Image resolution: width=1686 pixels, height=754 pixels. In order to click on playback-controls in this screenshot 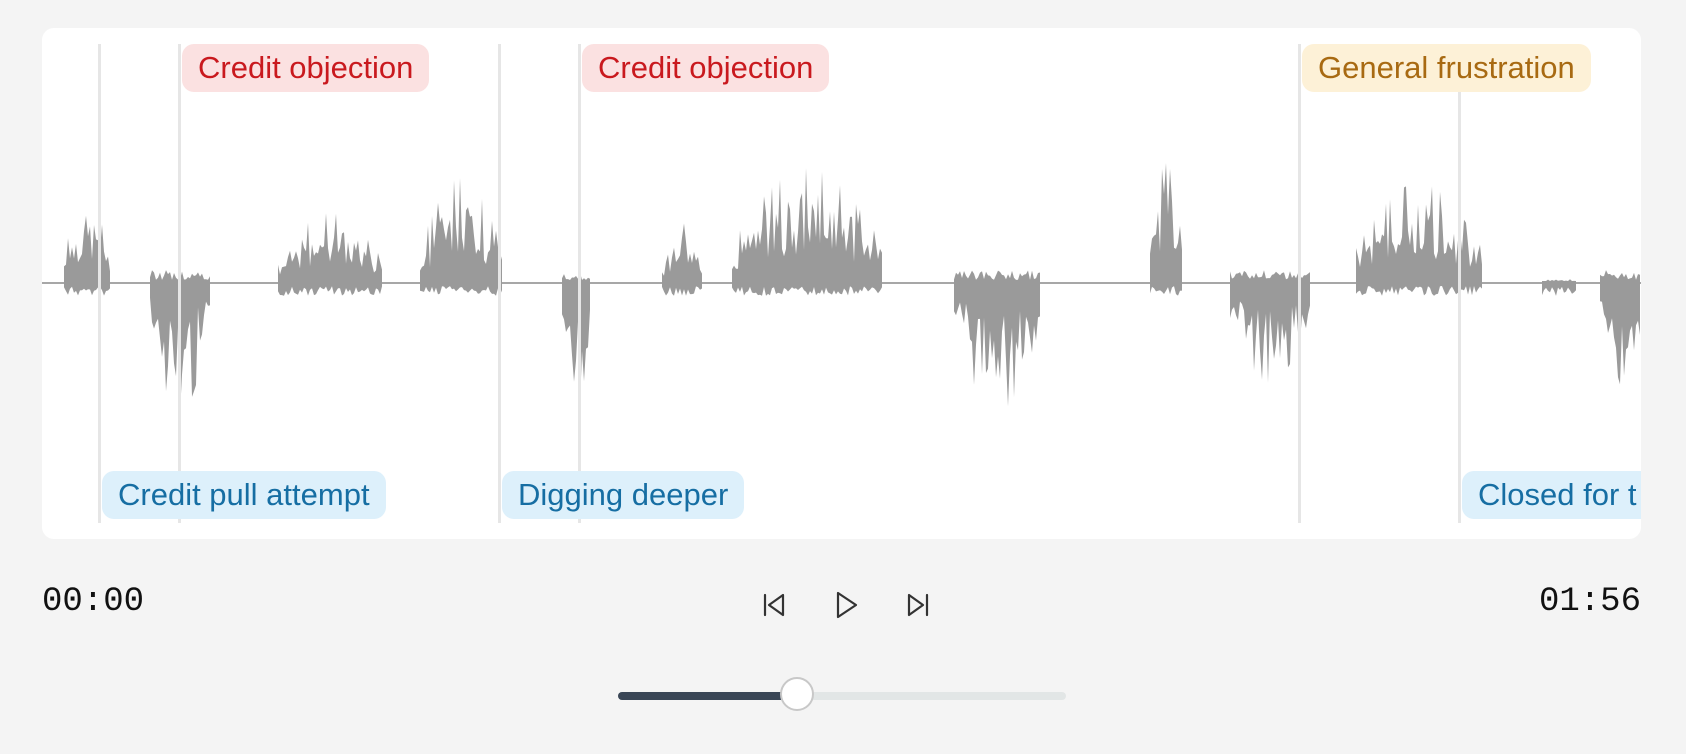, I will do `click(846, 605)`.